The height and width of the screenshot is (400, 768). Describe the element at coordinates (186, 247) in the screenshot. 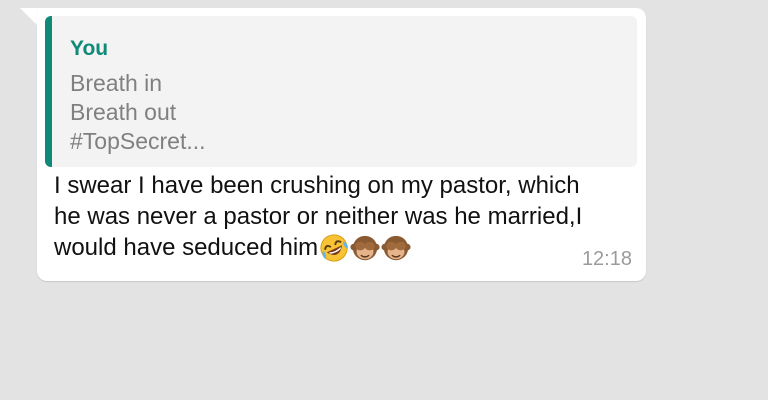

I see `message-line-text: would have seduced him` at that location.